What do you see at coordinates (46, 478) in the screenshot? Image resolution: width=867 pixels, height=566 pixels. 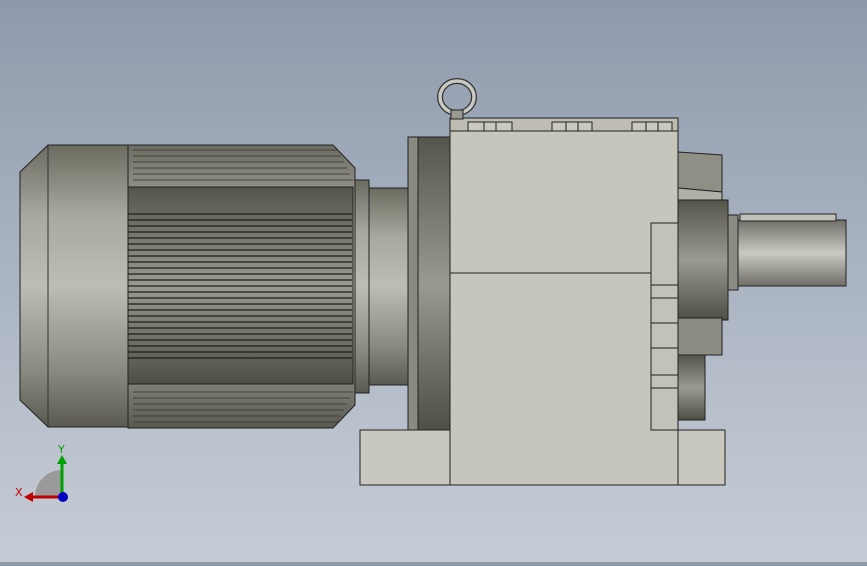 I see `coordinate-triad` at bounding box center [46, 478].